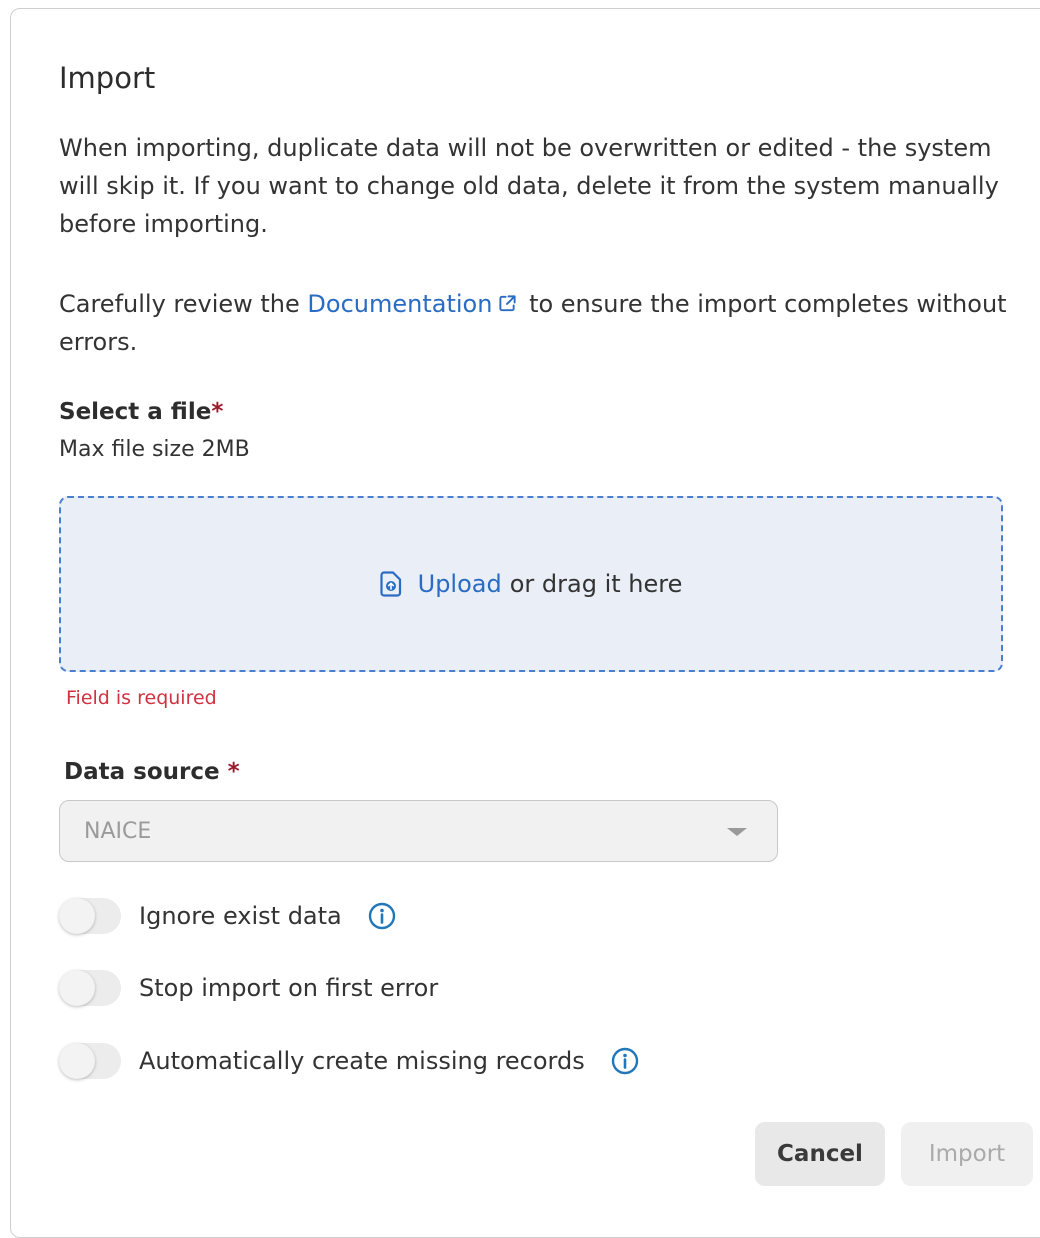  I want to click on dialog-title: Import, so click(107, 78).